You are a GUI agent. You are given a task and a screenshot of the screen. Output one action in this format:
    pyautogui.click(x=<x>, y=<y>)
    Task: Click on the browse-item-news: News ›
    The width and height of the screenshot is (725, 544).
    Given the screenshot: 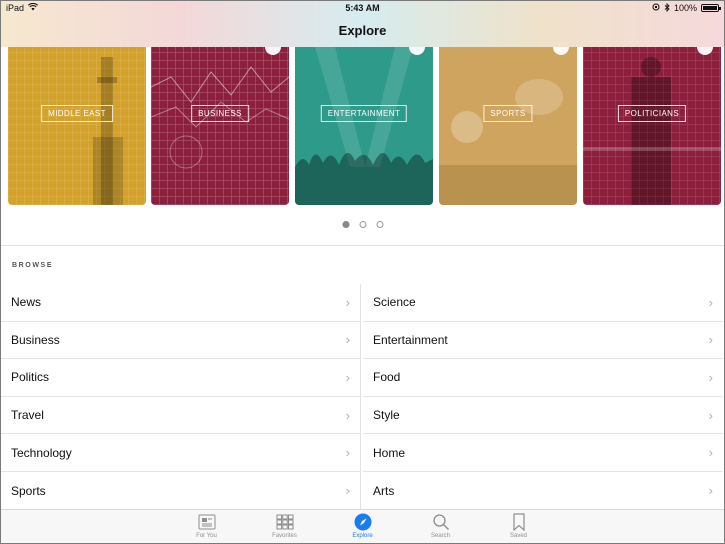 What is the action you would take?
    pyautogui.click(x=180, y=303)
    